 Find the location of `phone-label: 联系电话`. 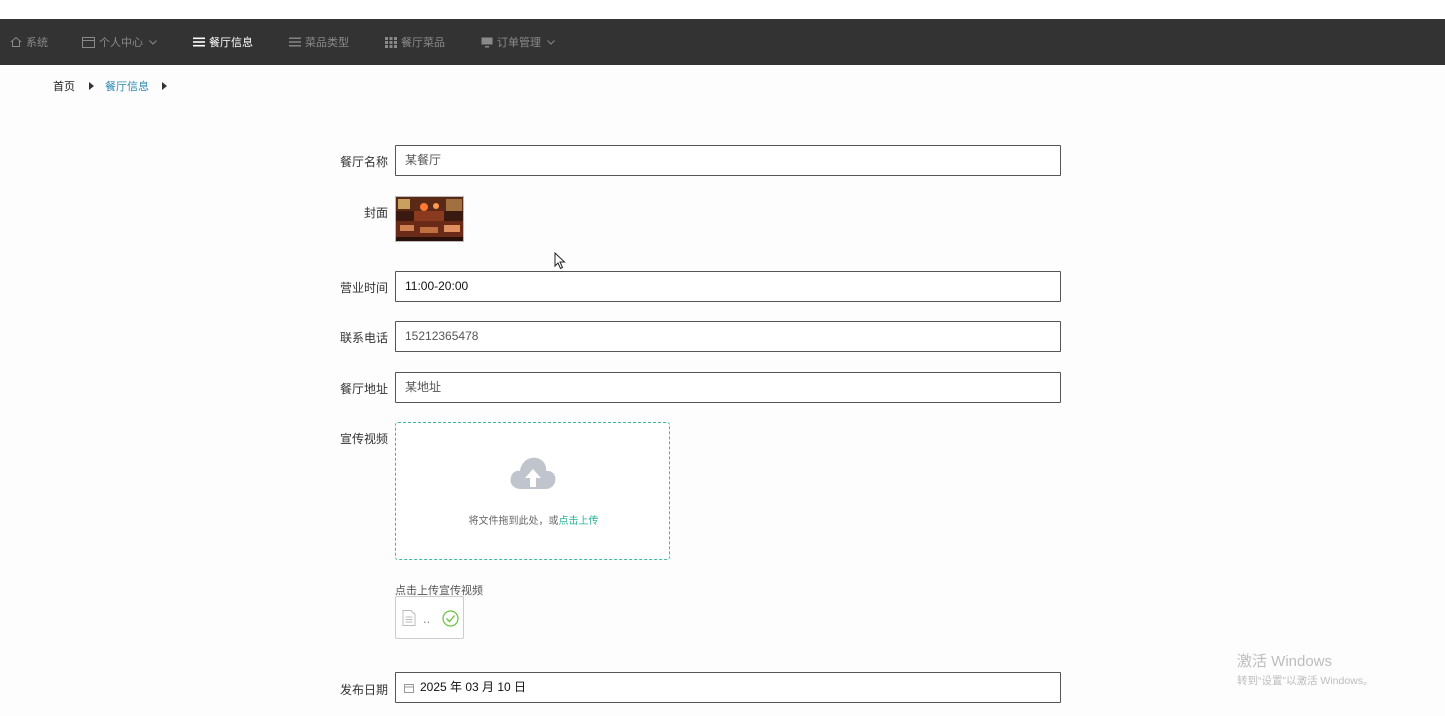

phone-label: 联系电话 is located at coordinates (363, 338).